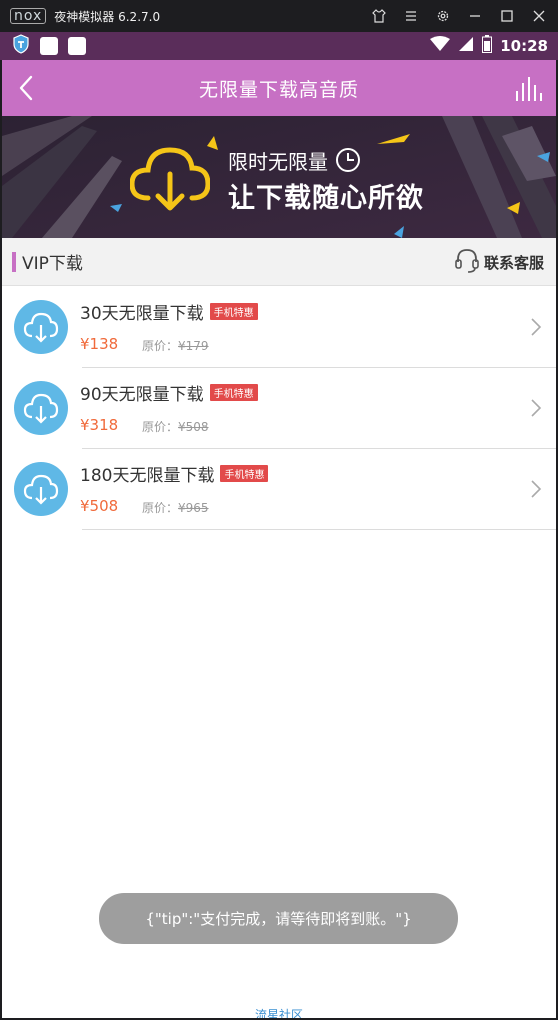 The image size is (558, 1020). I want to click on section-header: VIP下载 联系客服, so click(279, 262).